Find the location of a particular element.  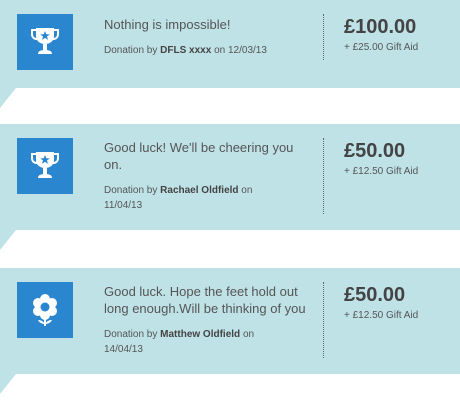

gift-aid: + £25.00 Gift Aid is located at coordinates (381, 47).